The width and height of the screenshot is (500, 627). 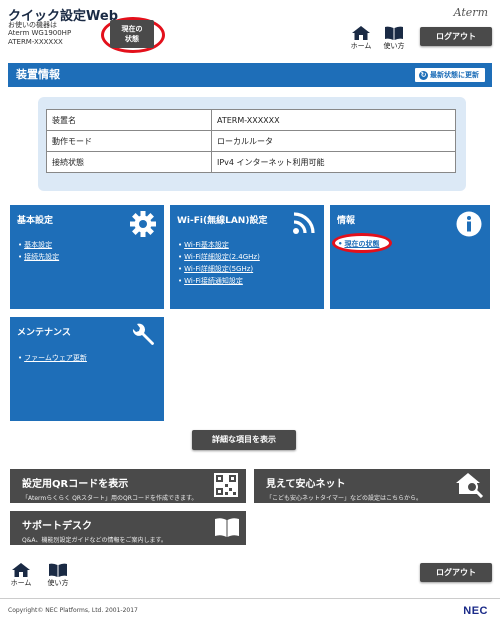 What do you see at coordinates (87, 369) in the screenshot?
I see `tile-maintenance: メンテナンス ファームウェア更新` at bounding box center [87, 369].